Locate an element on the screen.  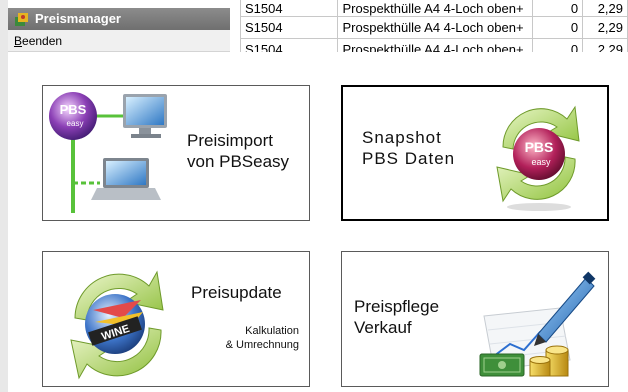
price-maintenance-title: Preispflege Verkauf is located at coordinates (396, 317).